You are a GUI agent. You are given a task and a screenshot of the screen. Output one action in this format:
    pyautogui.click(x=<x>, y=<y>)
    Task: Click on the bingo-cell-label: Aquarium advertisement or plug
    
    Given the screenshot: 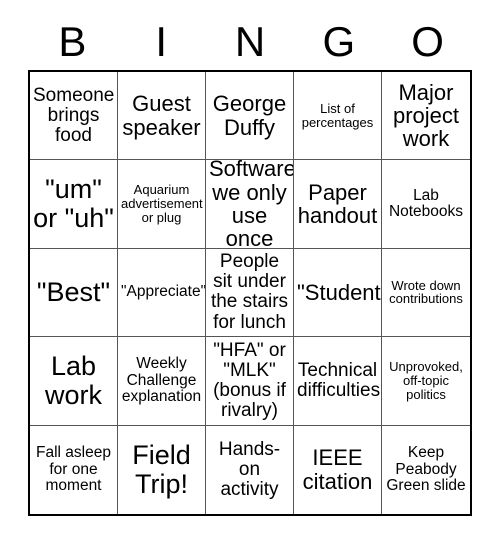 What is the action you would take?
    pyautogui.click(x=162, y=203)
    